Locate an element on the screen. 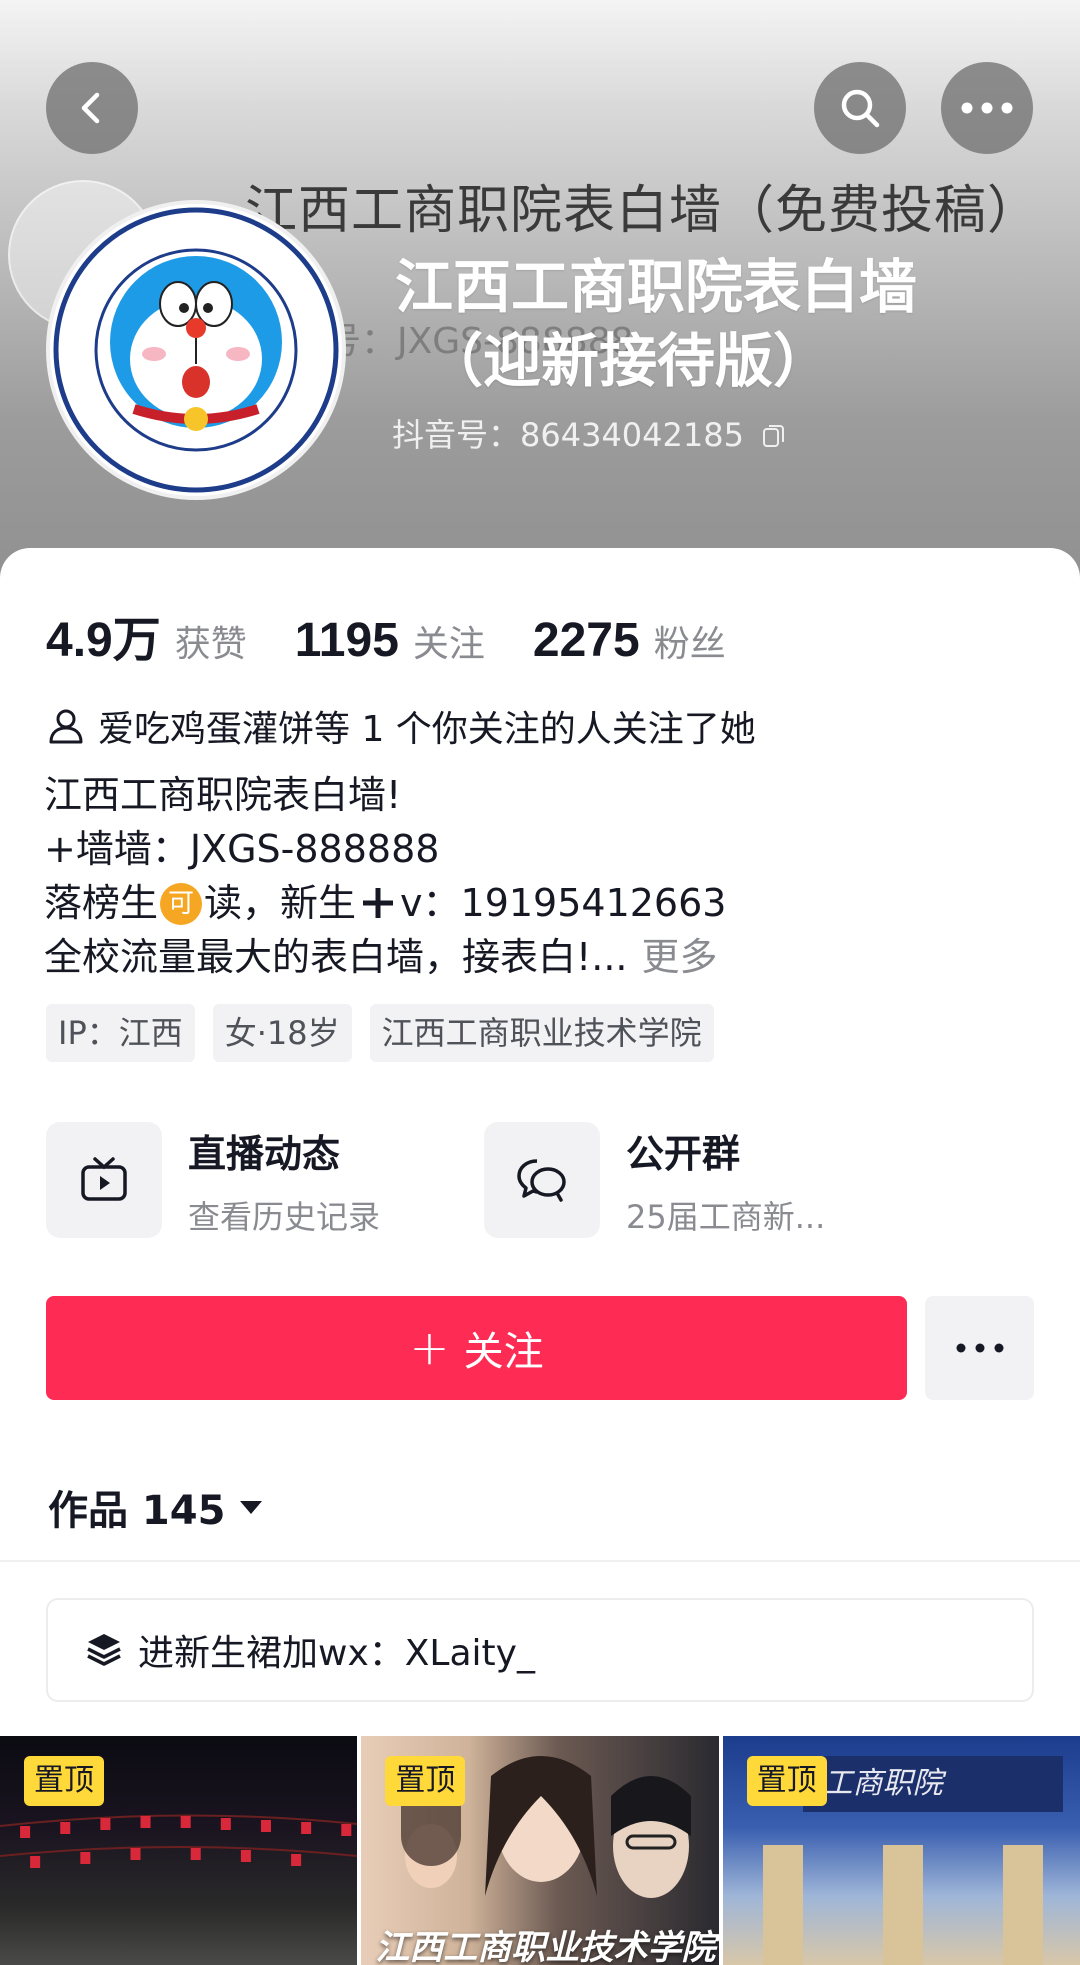 Image resolution: width=1080 pixels, height=1965 pixels. live-history-entry: 直播动态 查看历史记录 is located at coordinates (213, 1180).